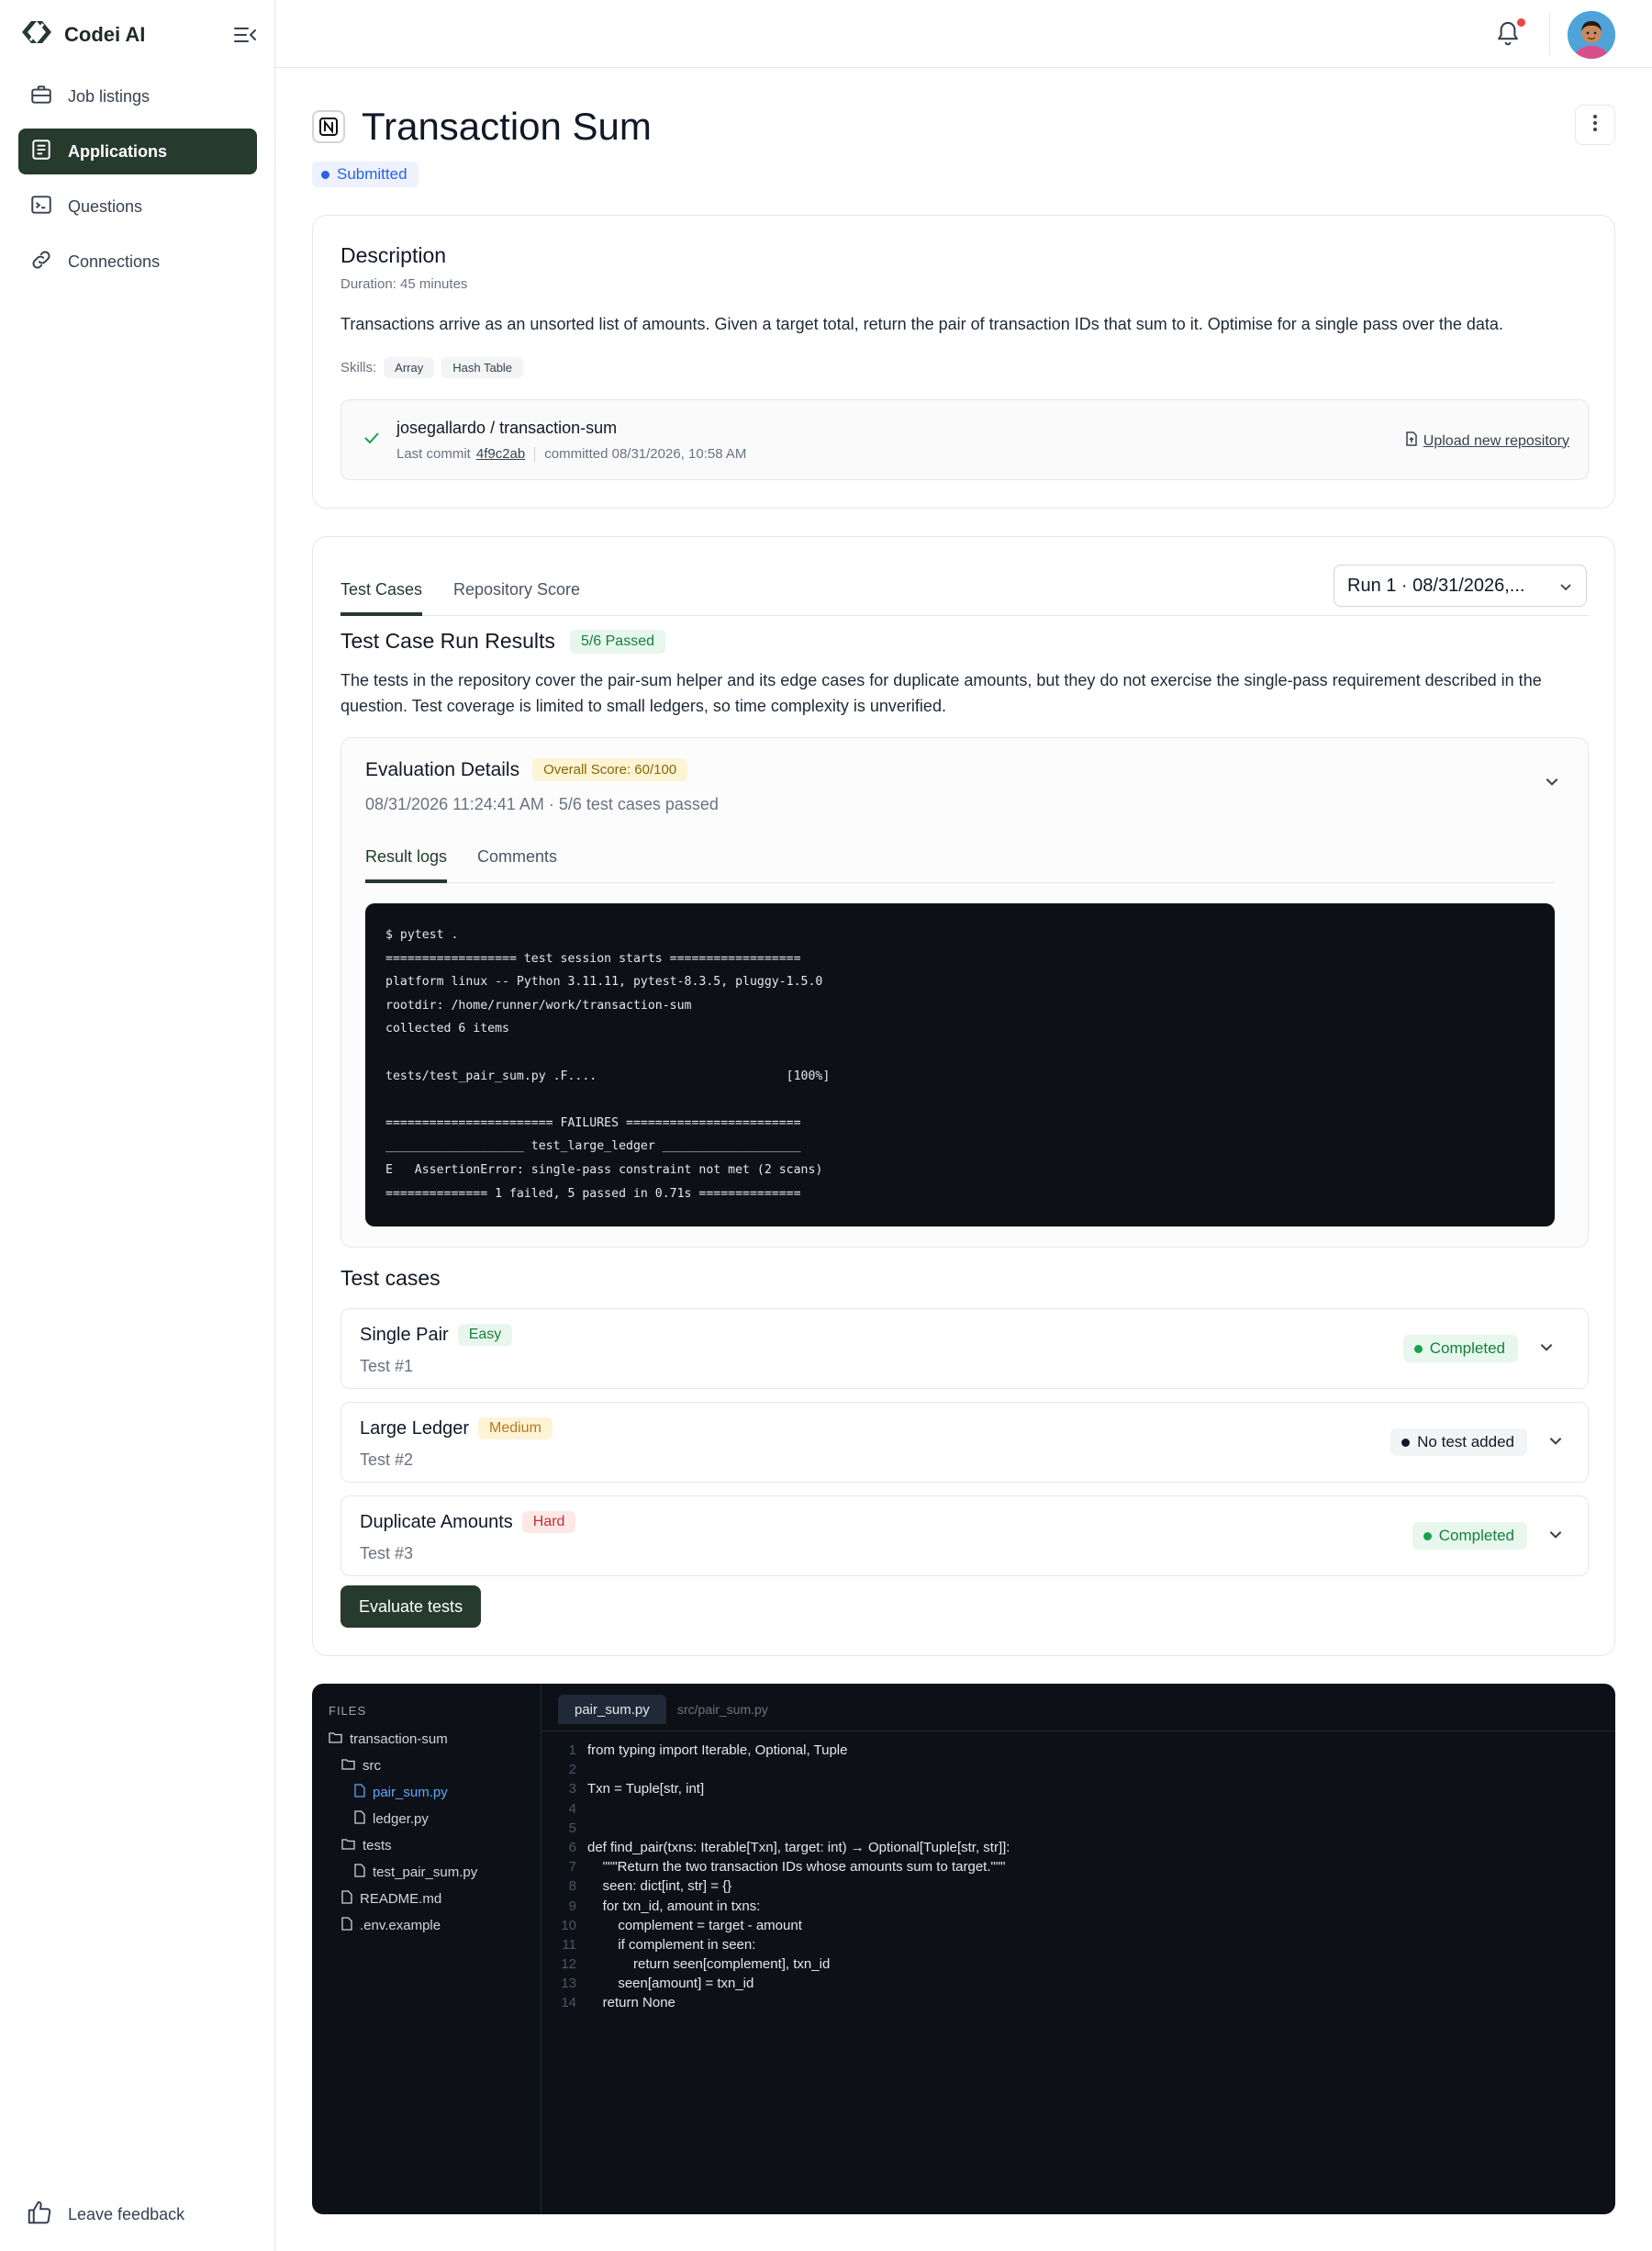 This screenshot has width=1652, height=2251. What do you see at coordinates (407, 865) in the screenshot?
I see `tab-result-logs: Result logs` at bounding box center [407, 865].